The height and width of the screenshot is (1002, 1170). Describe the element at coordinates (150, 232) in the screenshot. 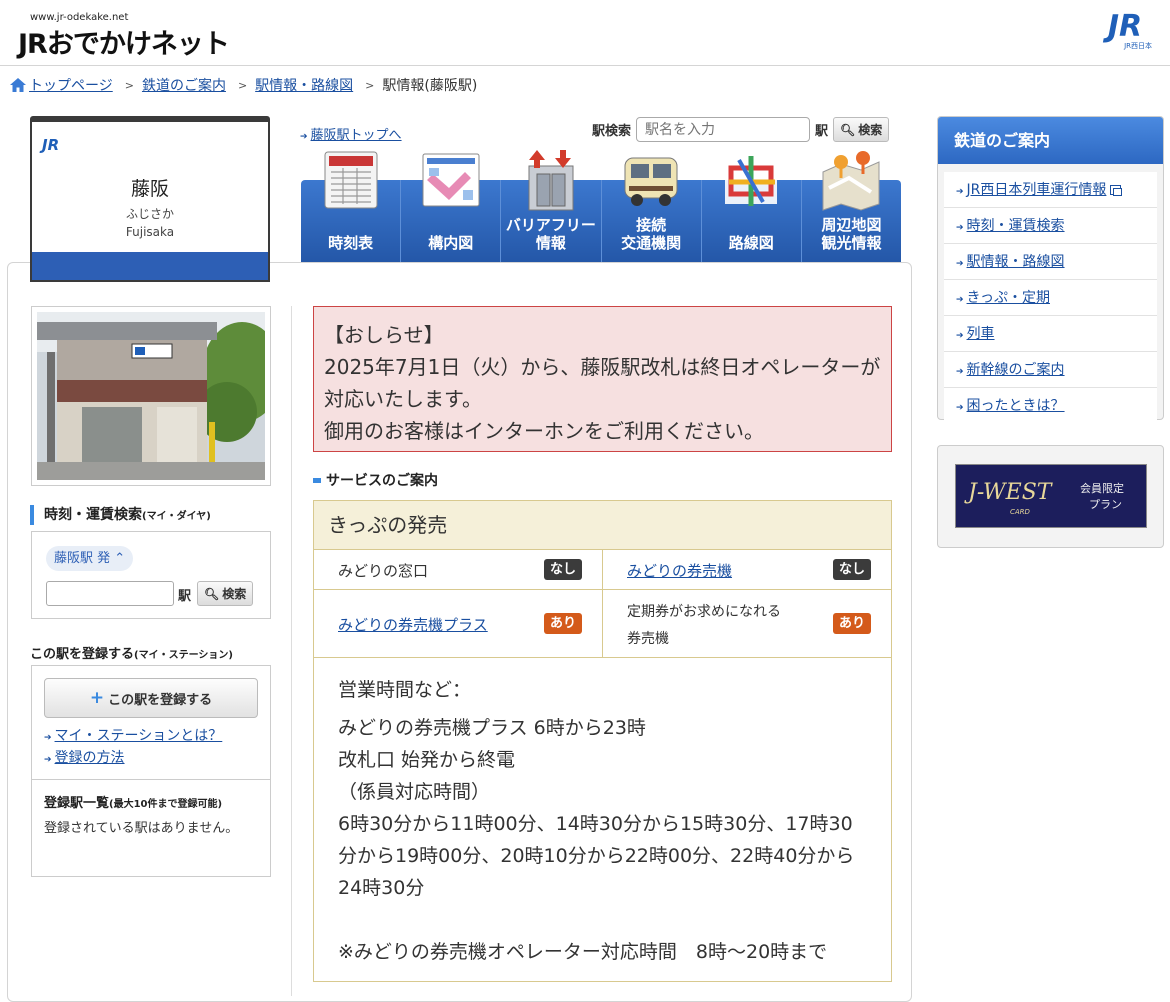

I see `station-roman: Fujisaka` at that location.